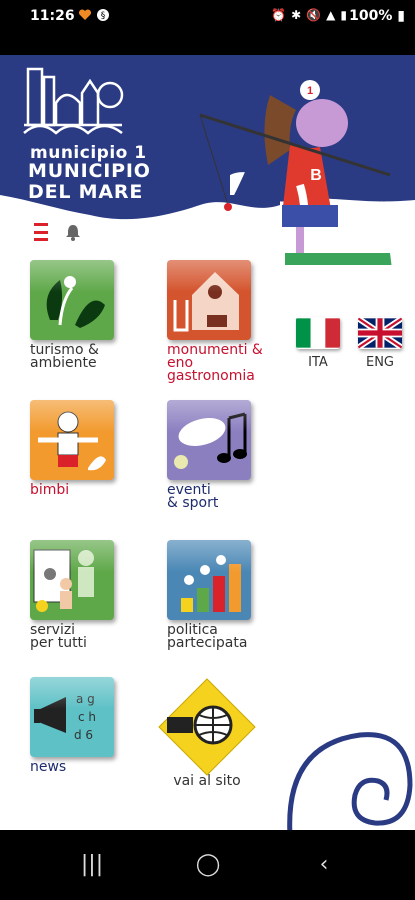  I want to click on monument-icon, so click(209, 300).